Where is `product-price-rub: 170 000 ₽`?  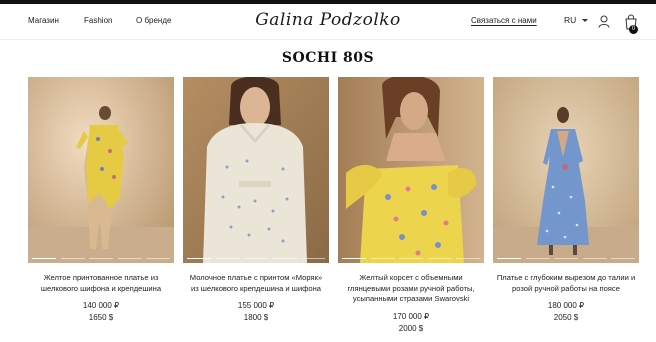
product-price-rub: 170 000 ₽ is located at coordinates (411, 316).